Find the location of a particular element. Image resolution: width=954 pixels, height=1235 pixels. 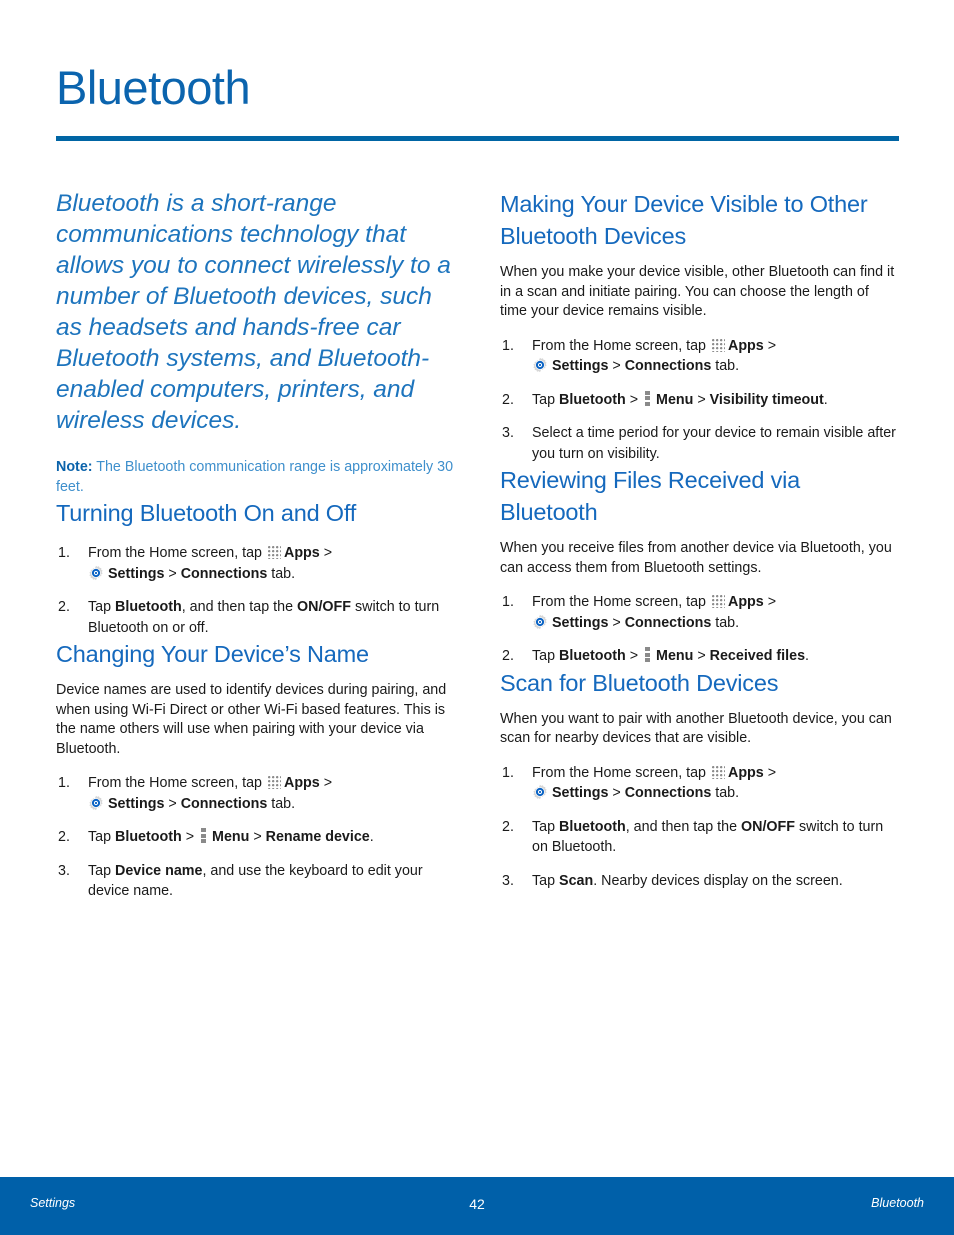

footer-right-label: Bluetooth is located at coordinates (897, 1203).